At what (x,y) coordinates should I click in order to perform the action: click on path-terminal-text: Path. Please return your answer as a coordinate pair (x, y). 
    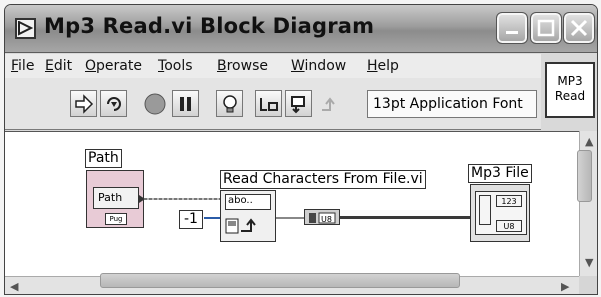
    Looking at the image, I should click on (116, 198).